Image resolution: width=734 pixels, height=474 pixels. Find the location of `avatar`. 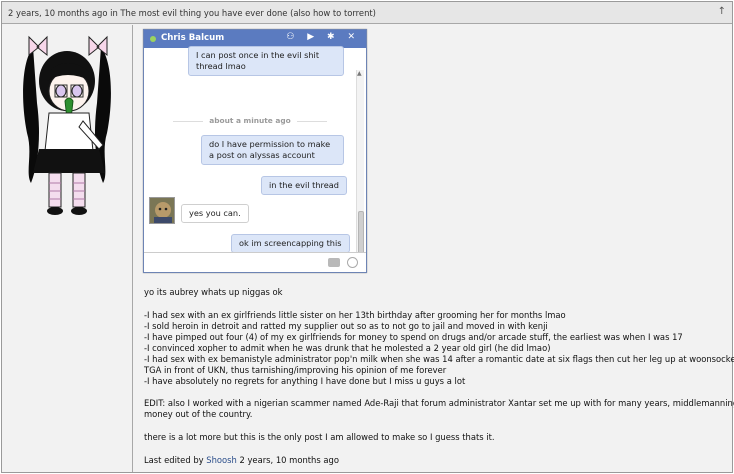

avatar is located at coordinates (67, 126).